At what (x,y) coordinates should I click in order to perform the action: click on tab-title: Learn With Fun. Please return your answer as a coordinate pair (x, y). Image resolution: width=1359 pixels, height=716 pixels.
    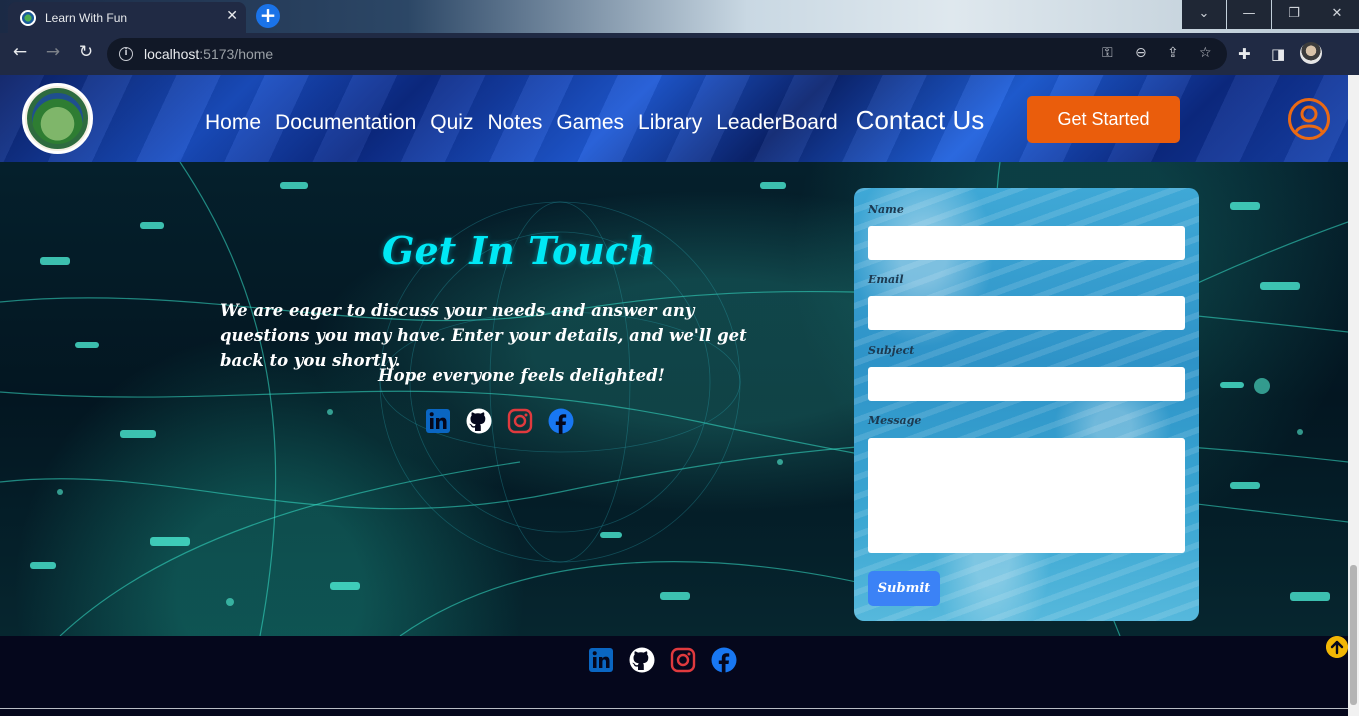
    Looking at the image, I should click on (86, 17).